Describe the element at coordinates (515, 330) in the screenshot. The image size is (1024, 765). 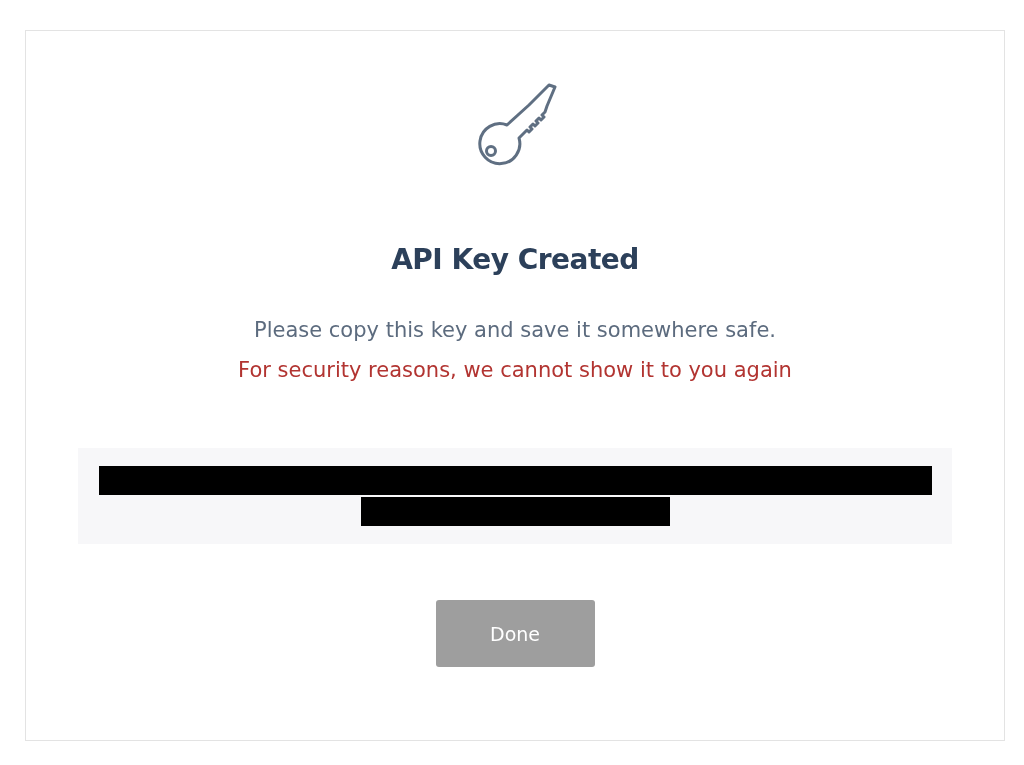
I see `instruction-text: Please copy this key and save it somewhere safe.` at that location.